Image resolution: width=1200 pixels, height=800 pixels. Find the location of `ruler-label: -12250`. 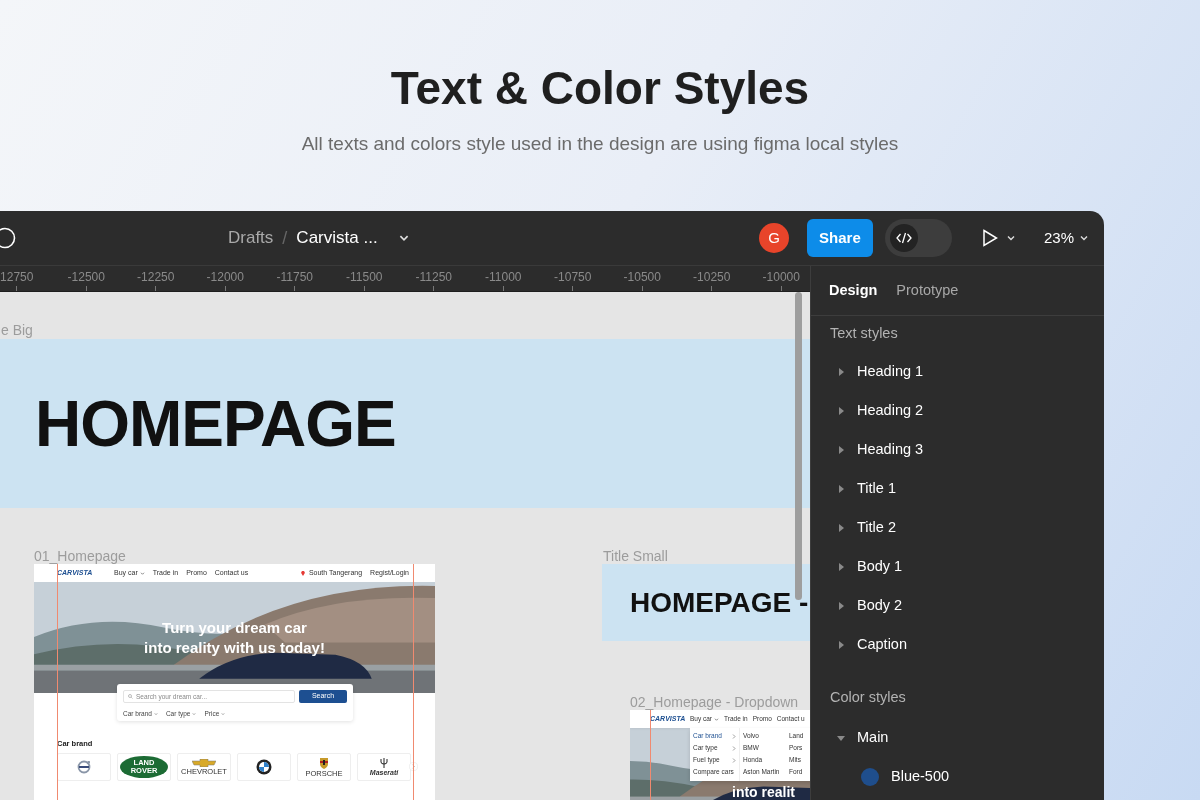

ruler-label: -12250 is located at coordinates (156, 277).